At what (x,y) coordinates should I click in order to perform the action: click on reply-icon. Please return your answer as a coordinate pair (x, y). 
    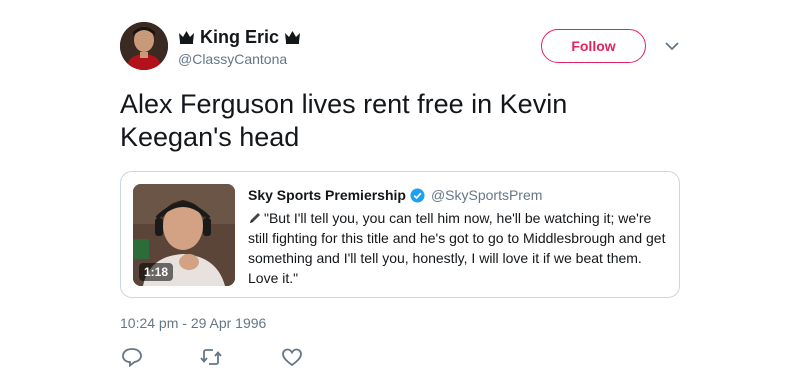
    Looking at the image, I should click on (132, 357).